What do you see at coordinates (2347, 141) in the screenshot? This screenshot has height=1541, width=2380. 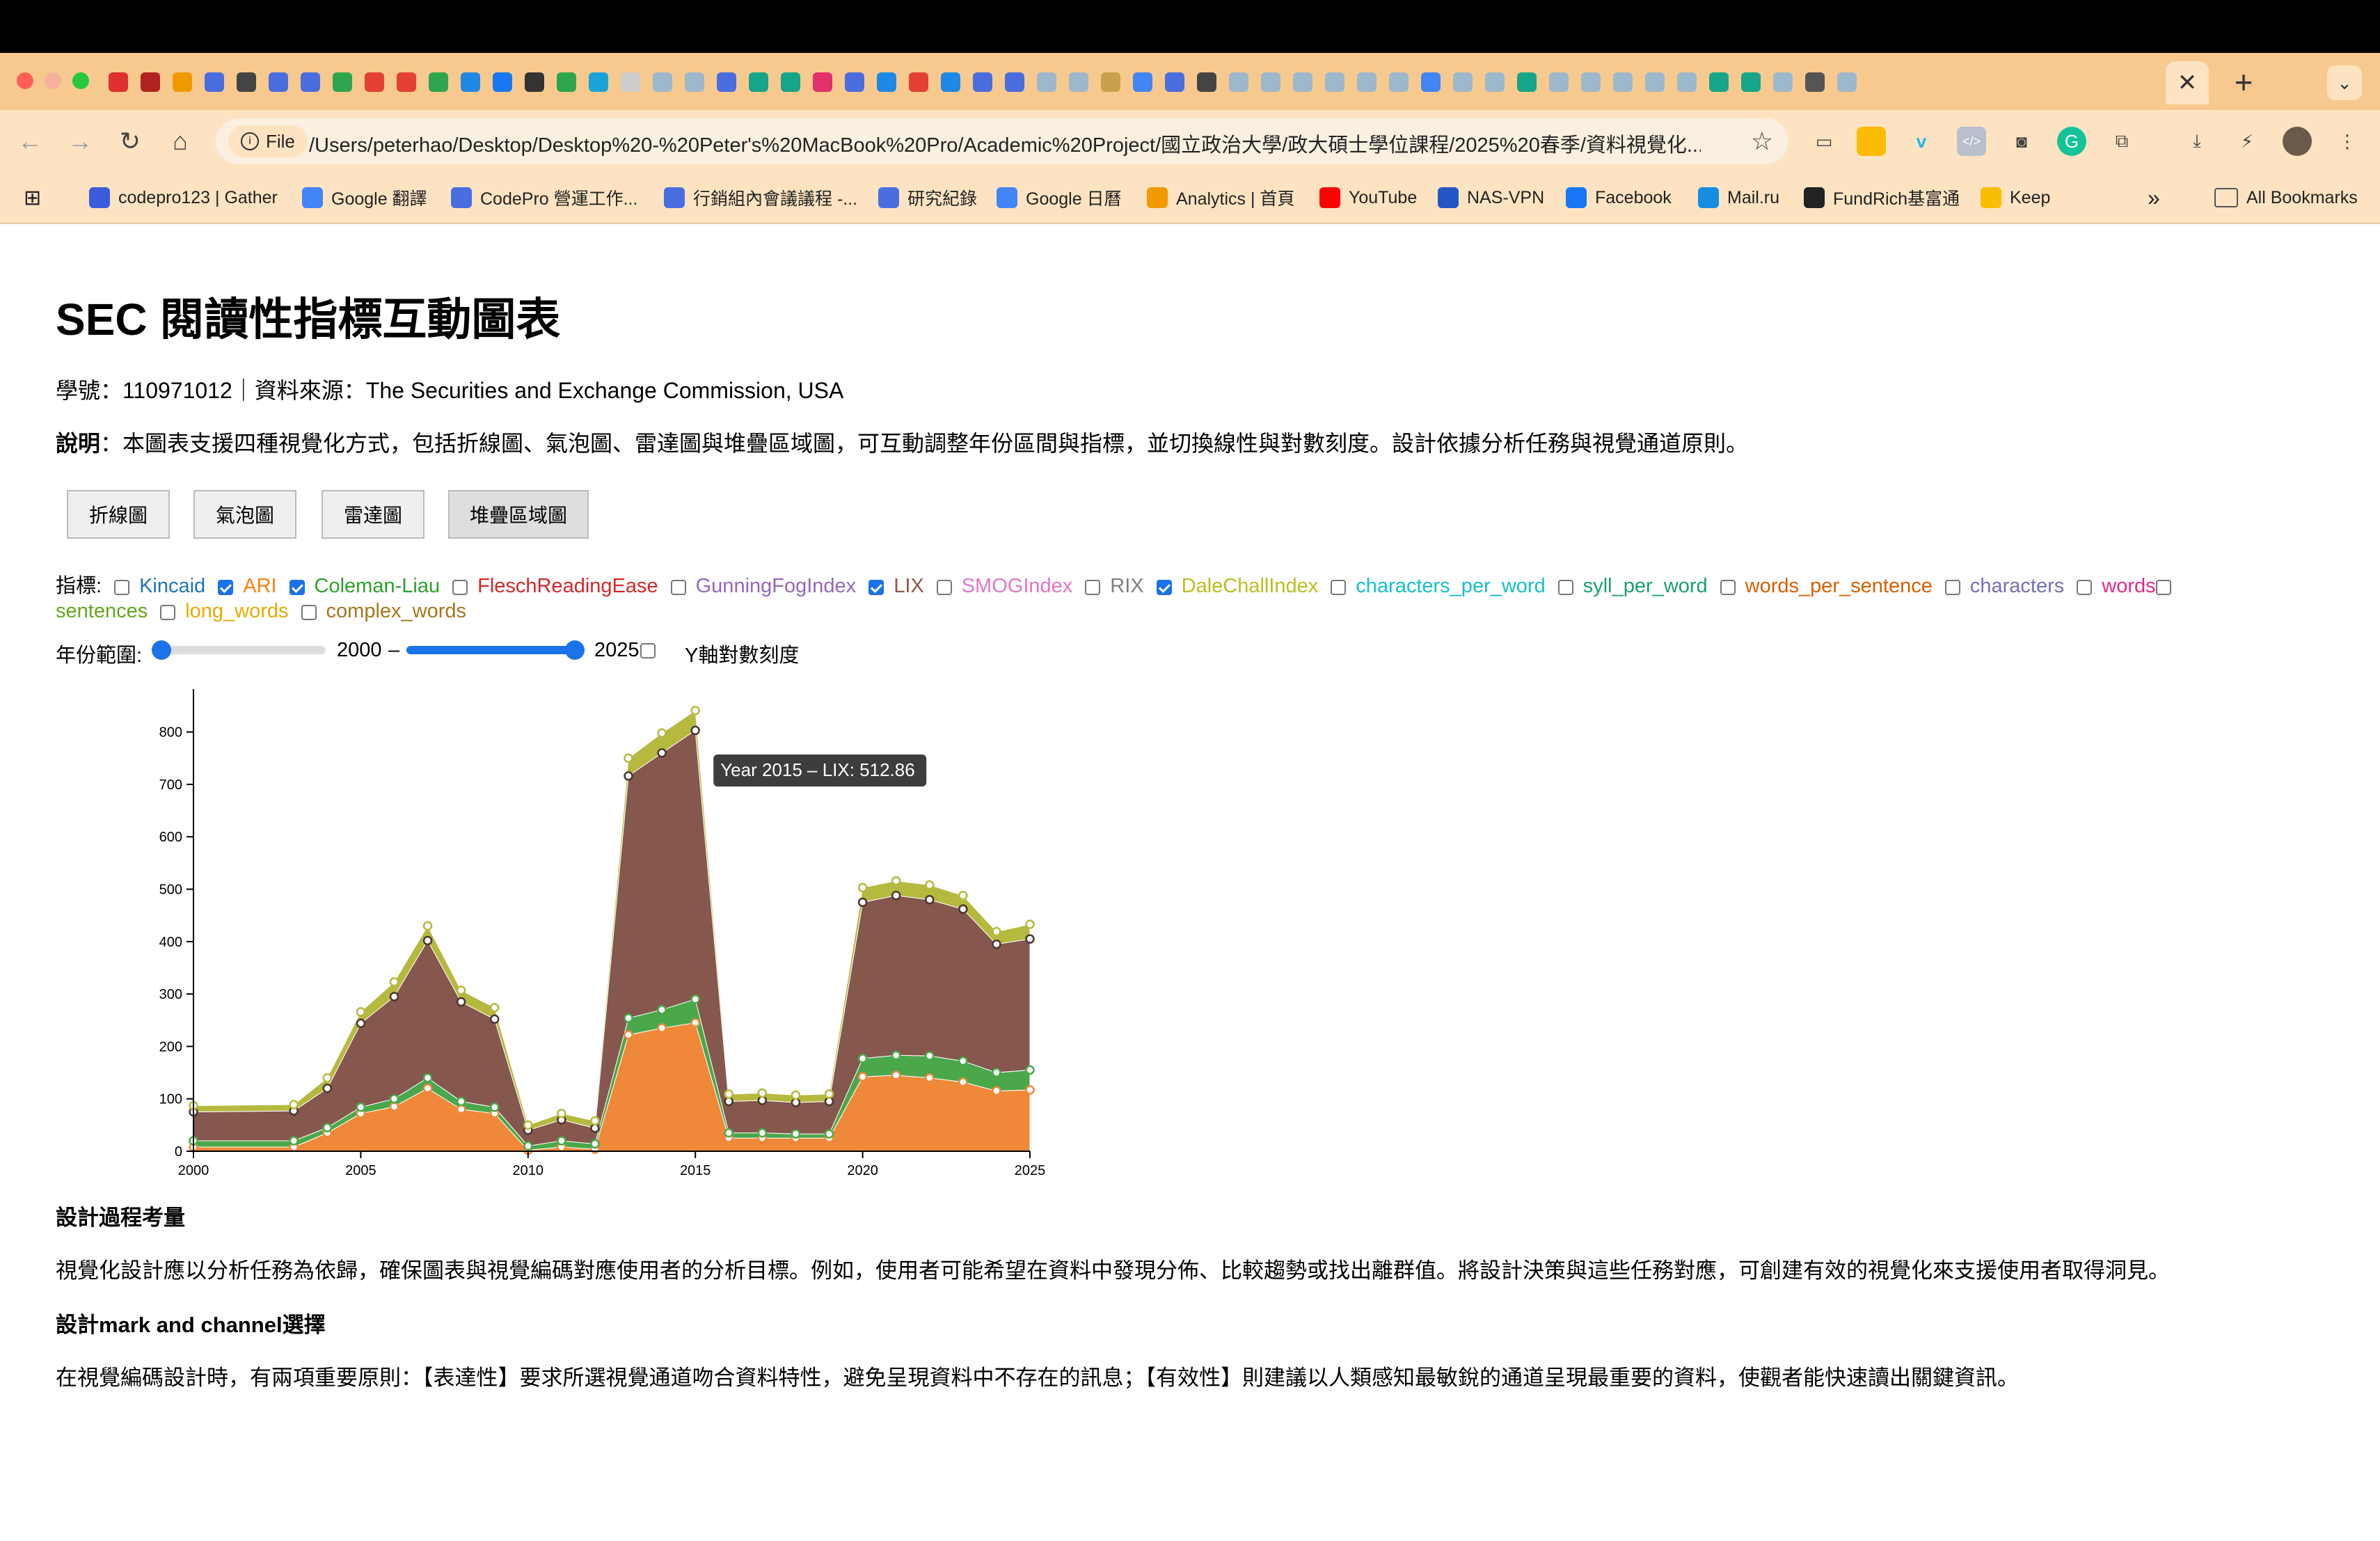 I see `browser-menu-icon: ⋮` at bounding box center [2347, 141].